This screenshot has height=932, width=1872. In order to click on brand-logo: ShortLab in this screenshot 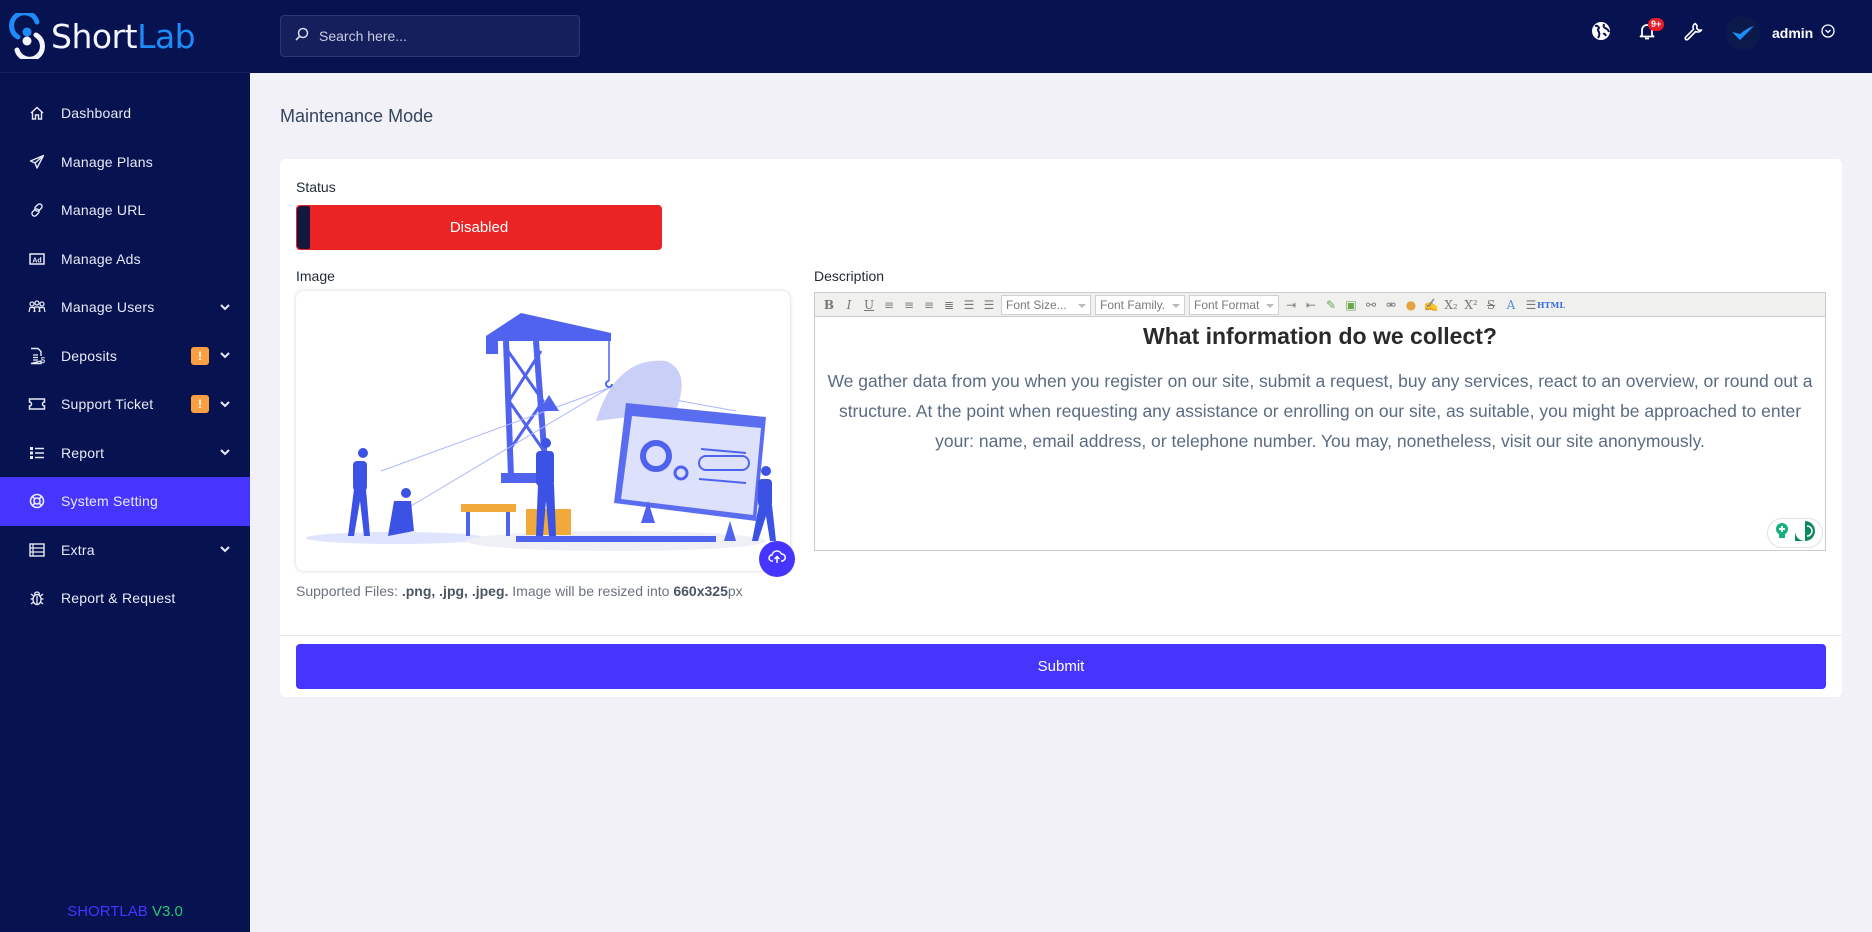, I will do `click(125, 36)`.